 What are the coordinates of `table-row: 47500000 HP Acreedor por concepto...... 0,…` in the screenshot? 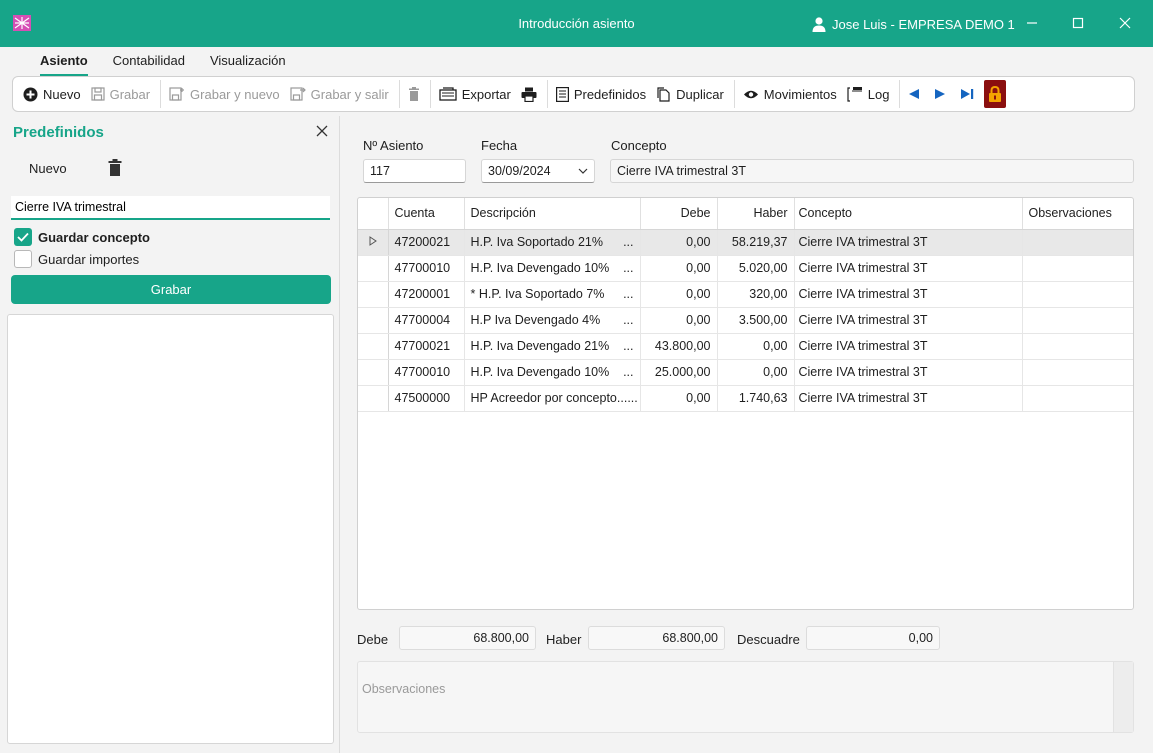 It's located at (745, 398).